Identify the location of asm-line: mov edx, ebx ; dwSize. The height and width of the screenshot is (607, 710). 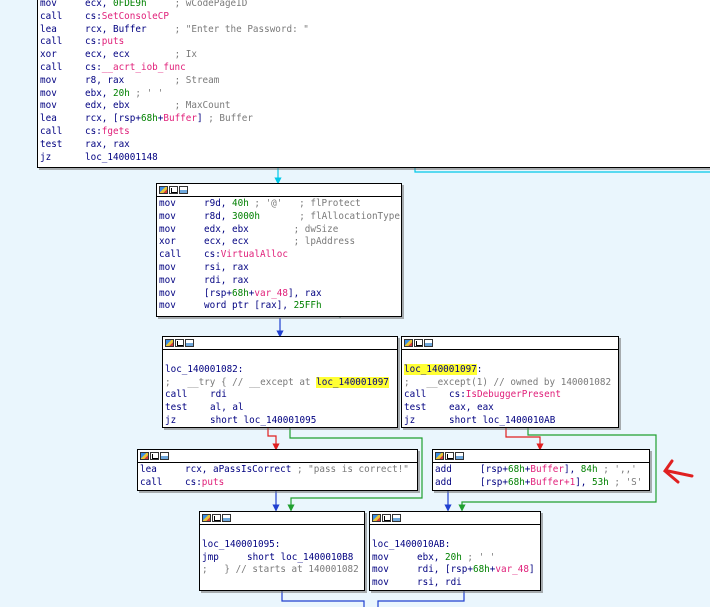
(279, 230).